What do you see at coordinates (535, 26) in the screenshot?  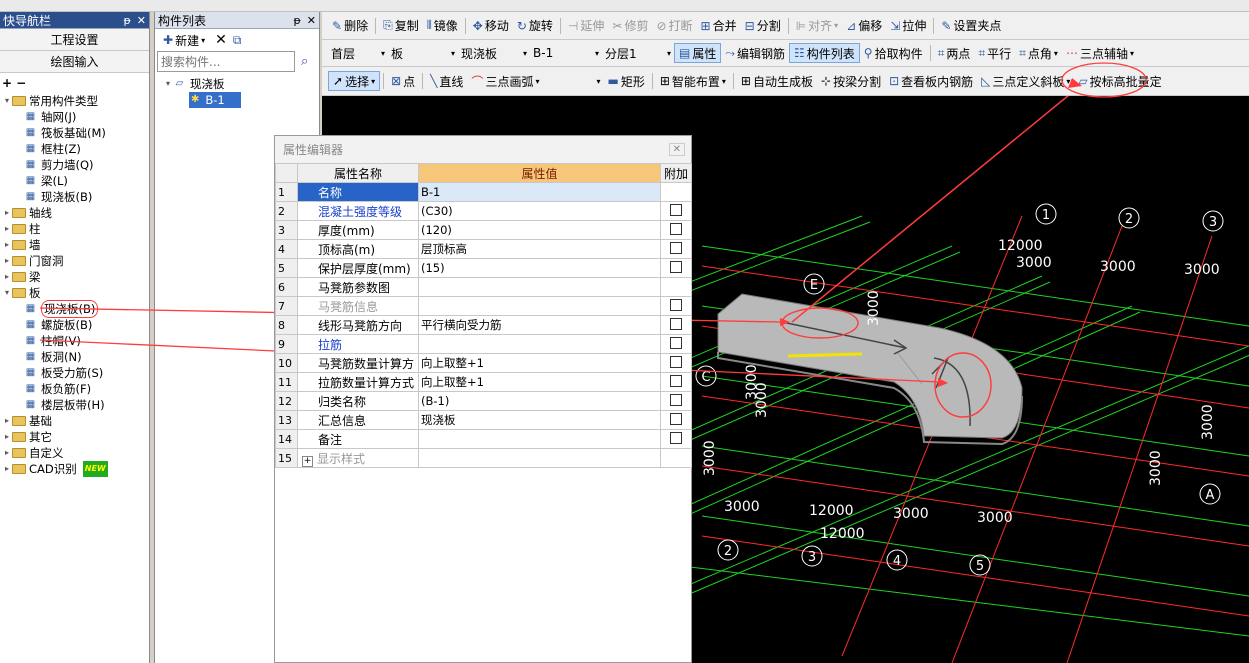 I see `rotate-button: ↻ 旋转` at bounding box center [535, 26].